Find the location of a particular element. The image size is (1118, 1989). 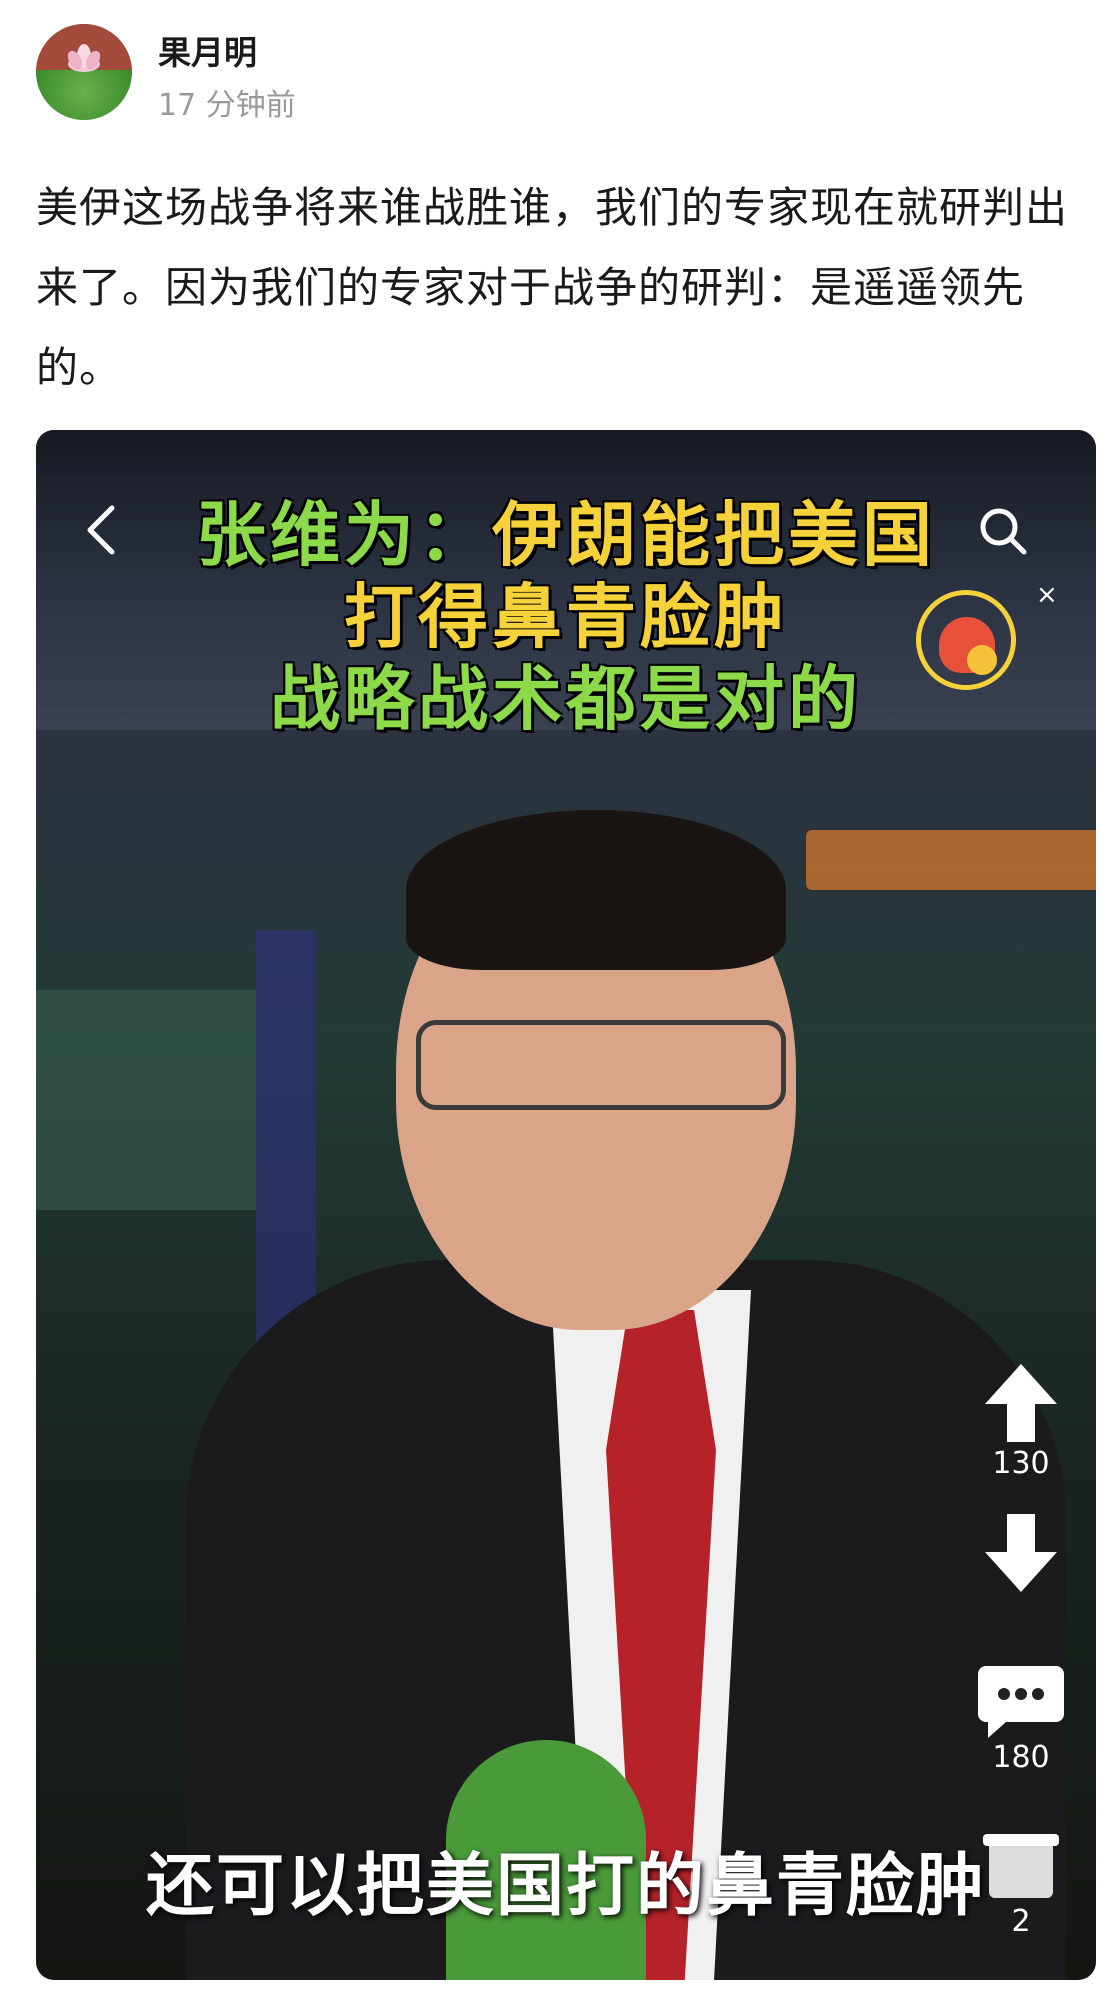

close-icon: × is located at coordinates (1047, 595).